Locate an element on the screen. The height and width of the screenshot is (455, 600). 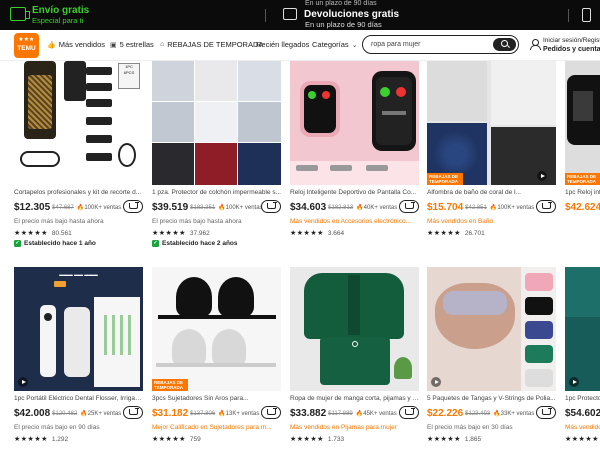
rating: ★★★★★ 80.561 is located at coordinates (78, 233).